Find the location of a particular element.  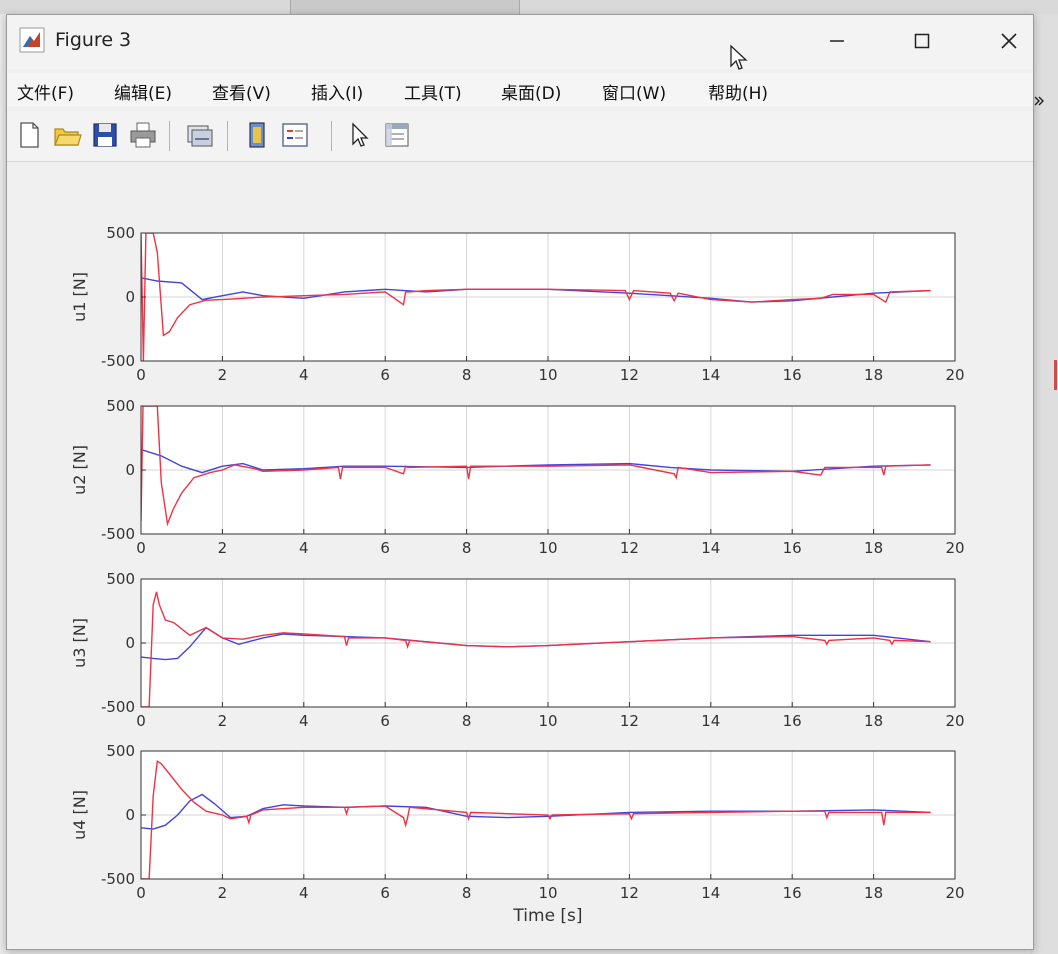

insert-legend-icon is located at coordinates (295, 135).